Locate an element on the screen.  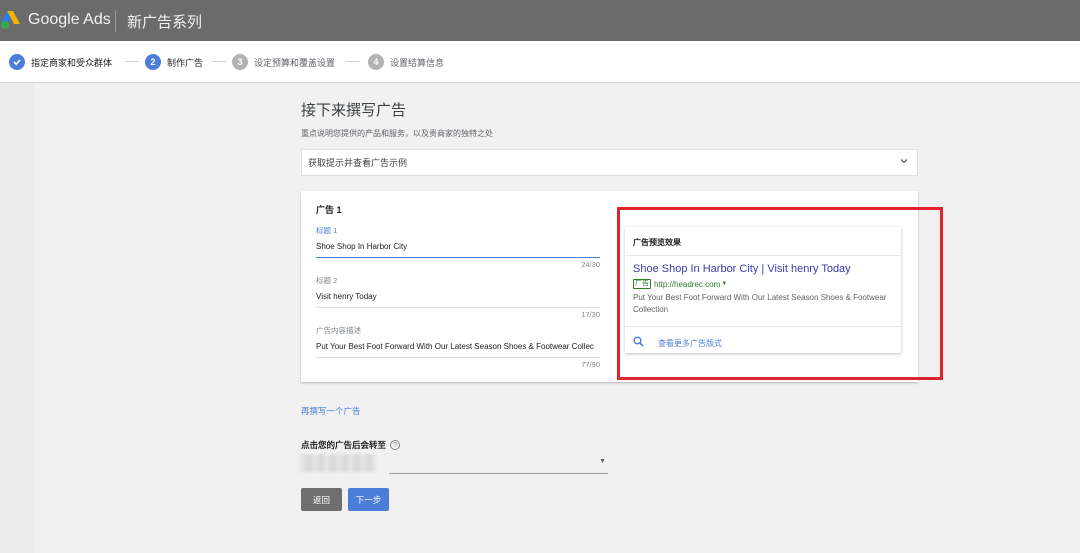
write-another-ad-link: 再撰写一个广告 is located at coordinates (331, 411).